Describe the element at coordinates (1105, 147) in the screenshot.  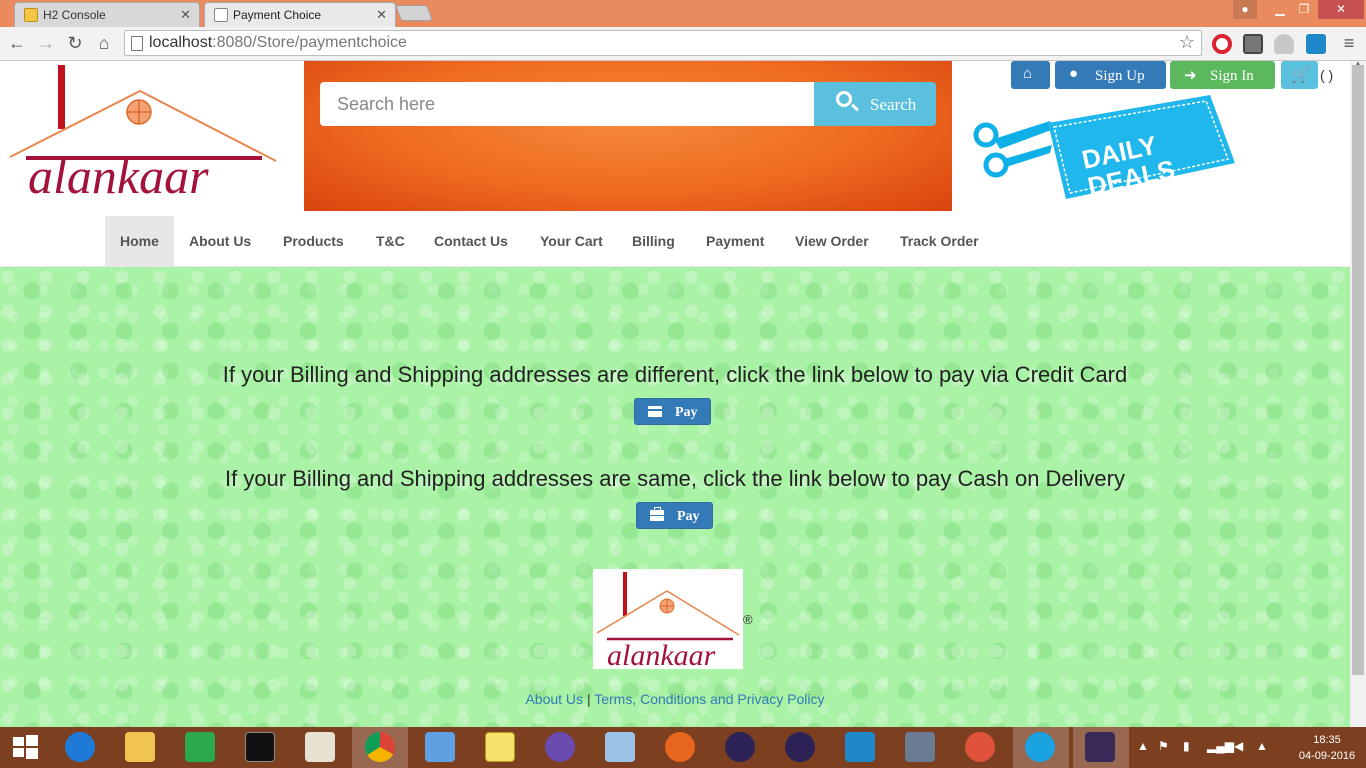
I see `daily-deals-banner: DAILY DEALS` at that location.